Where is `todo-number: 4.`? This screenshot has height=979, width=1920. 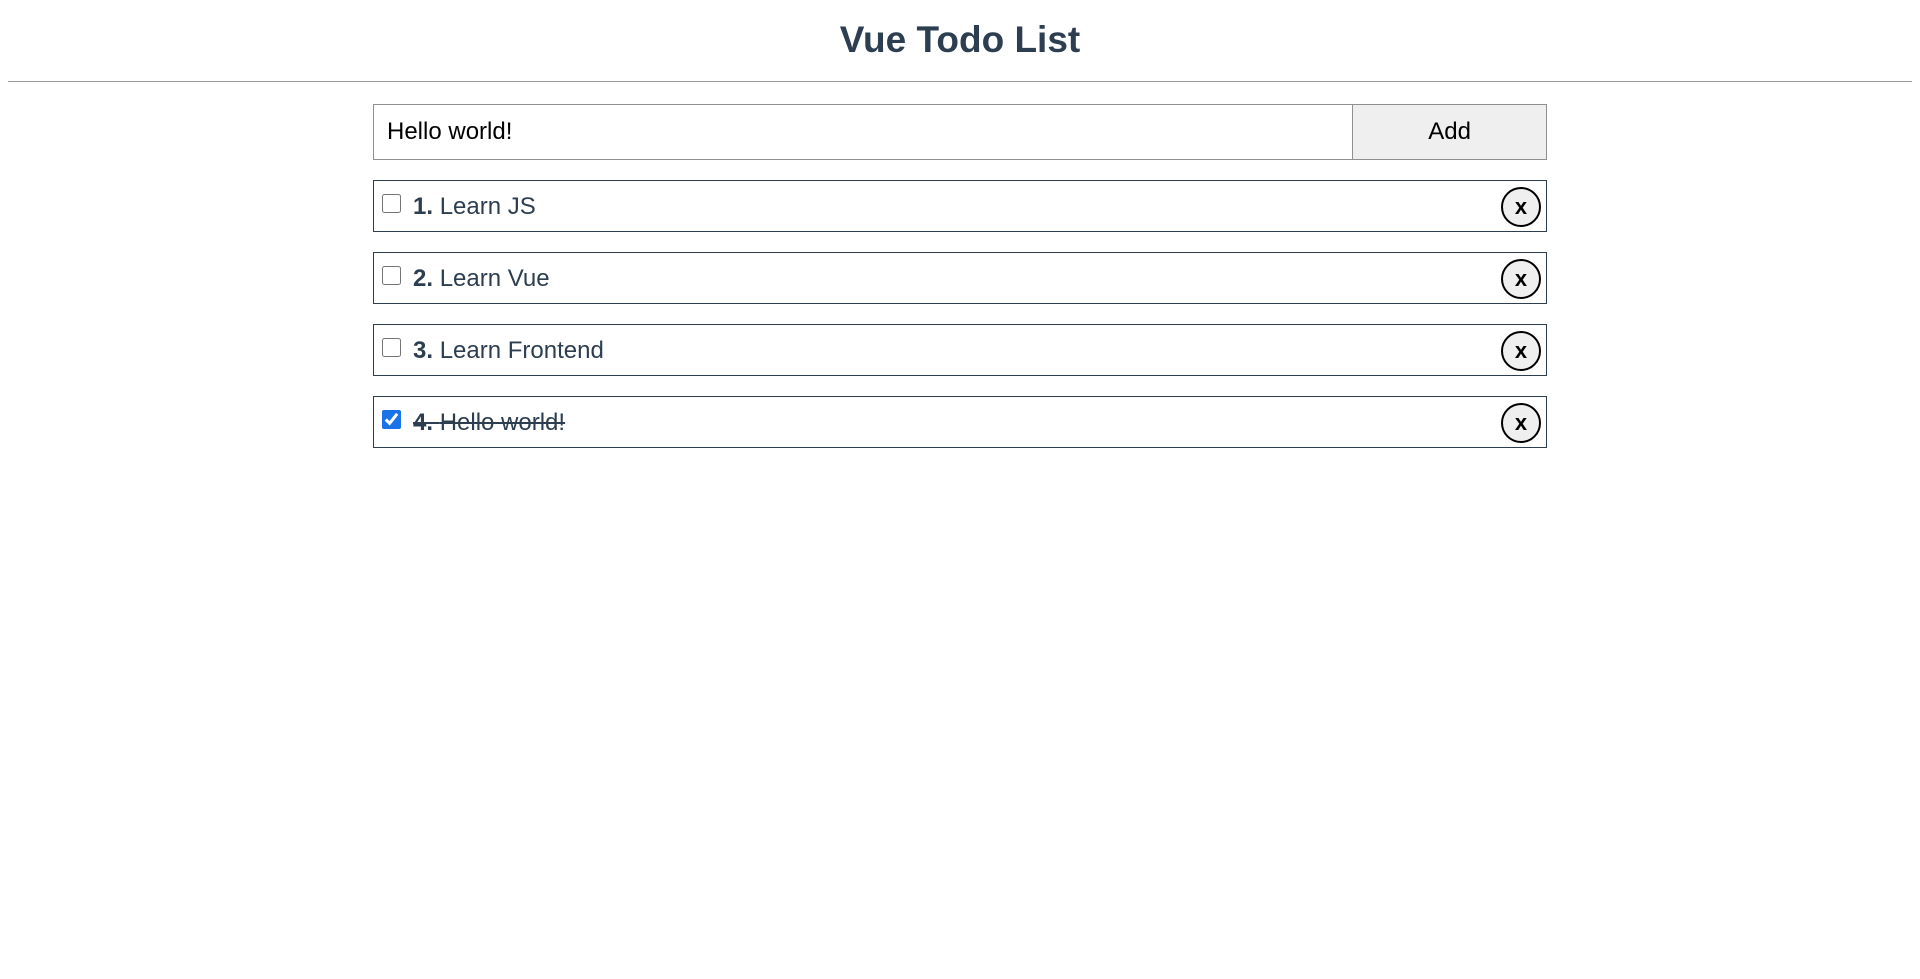
todo-number: 4. is located at coordinates (423, 422).